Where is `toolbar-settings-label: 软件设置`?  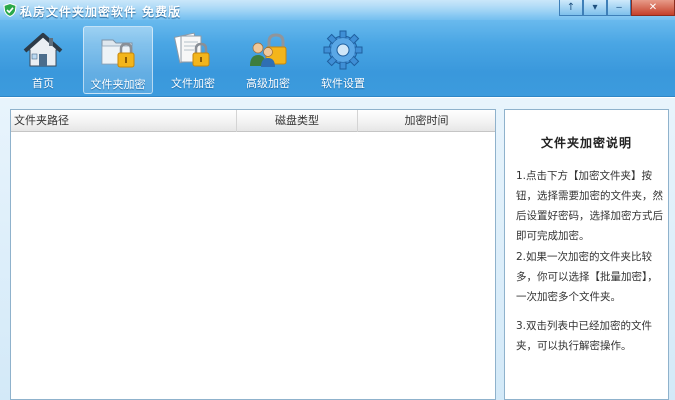
toolbar-settings-label: 软件设置 is located at coordinates (343, 83).